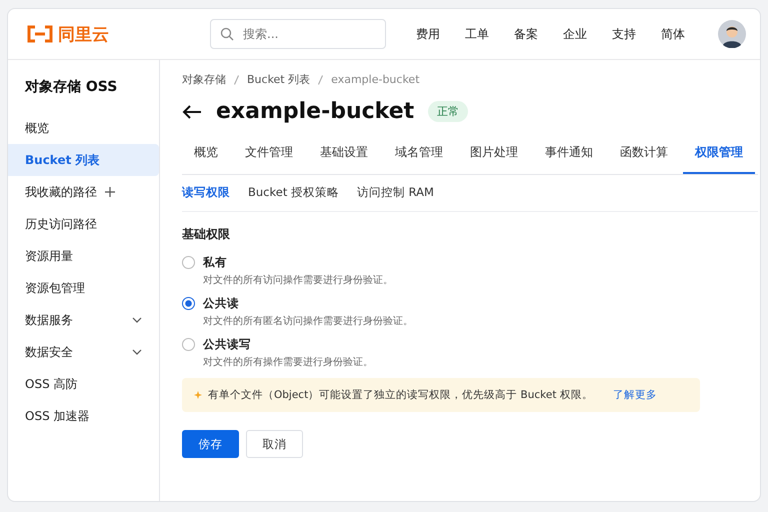  What do you see at coordinates (288, 362) in the screenshot?
I see `option-description: 对文件的所有操作需要进行身份验证。` at bounding box center [288, 362].